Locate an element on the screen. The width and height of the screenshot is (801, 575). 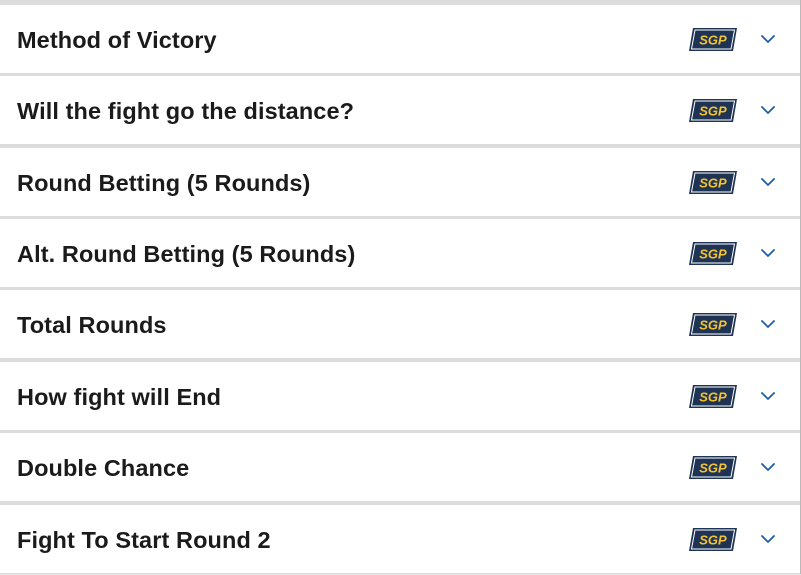
market-row-total-rounds: Total Rounds SGP is located at coordinates (400, 324).